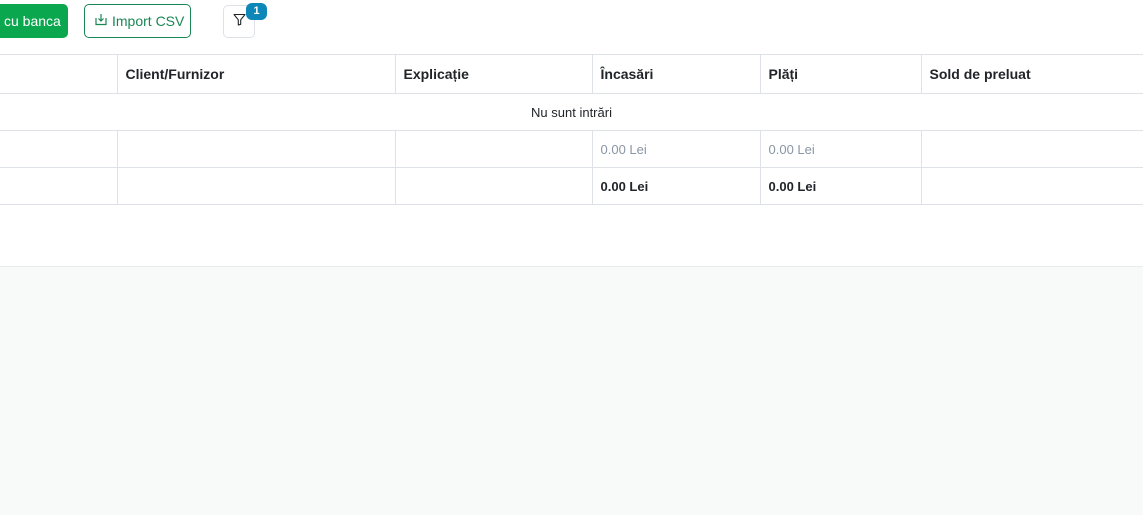 Image resolution: width=1143 pixels, height=515 pixels. I want to click on subtotal-row: 0.00 Lei 0.00 Lei, so click(571, 149).